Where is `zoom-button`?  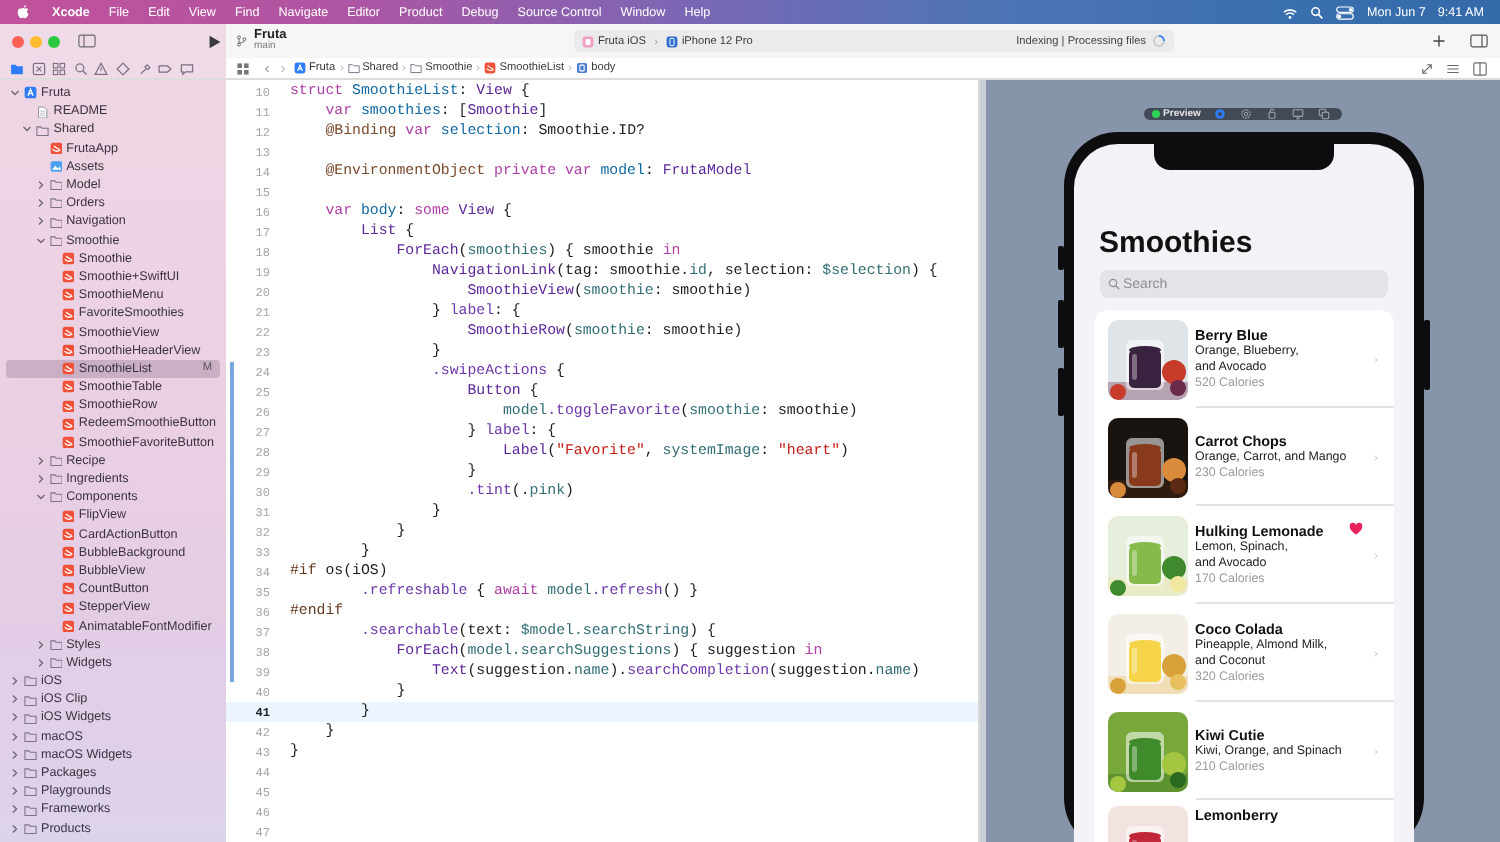 zoom-button is located at coordinates (54, 41).